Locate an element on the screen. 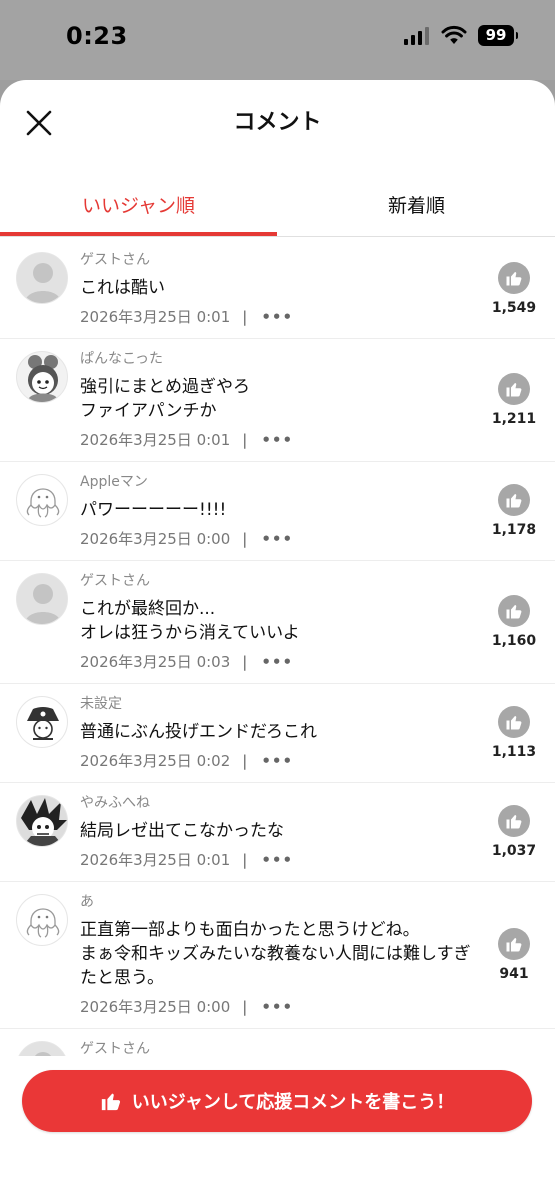 The width and height of the screenshot is (555, 1200). like-count: 1,113 is located at coordinates (514, 752).